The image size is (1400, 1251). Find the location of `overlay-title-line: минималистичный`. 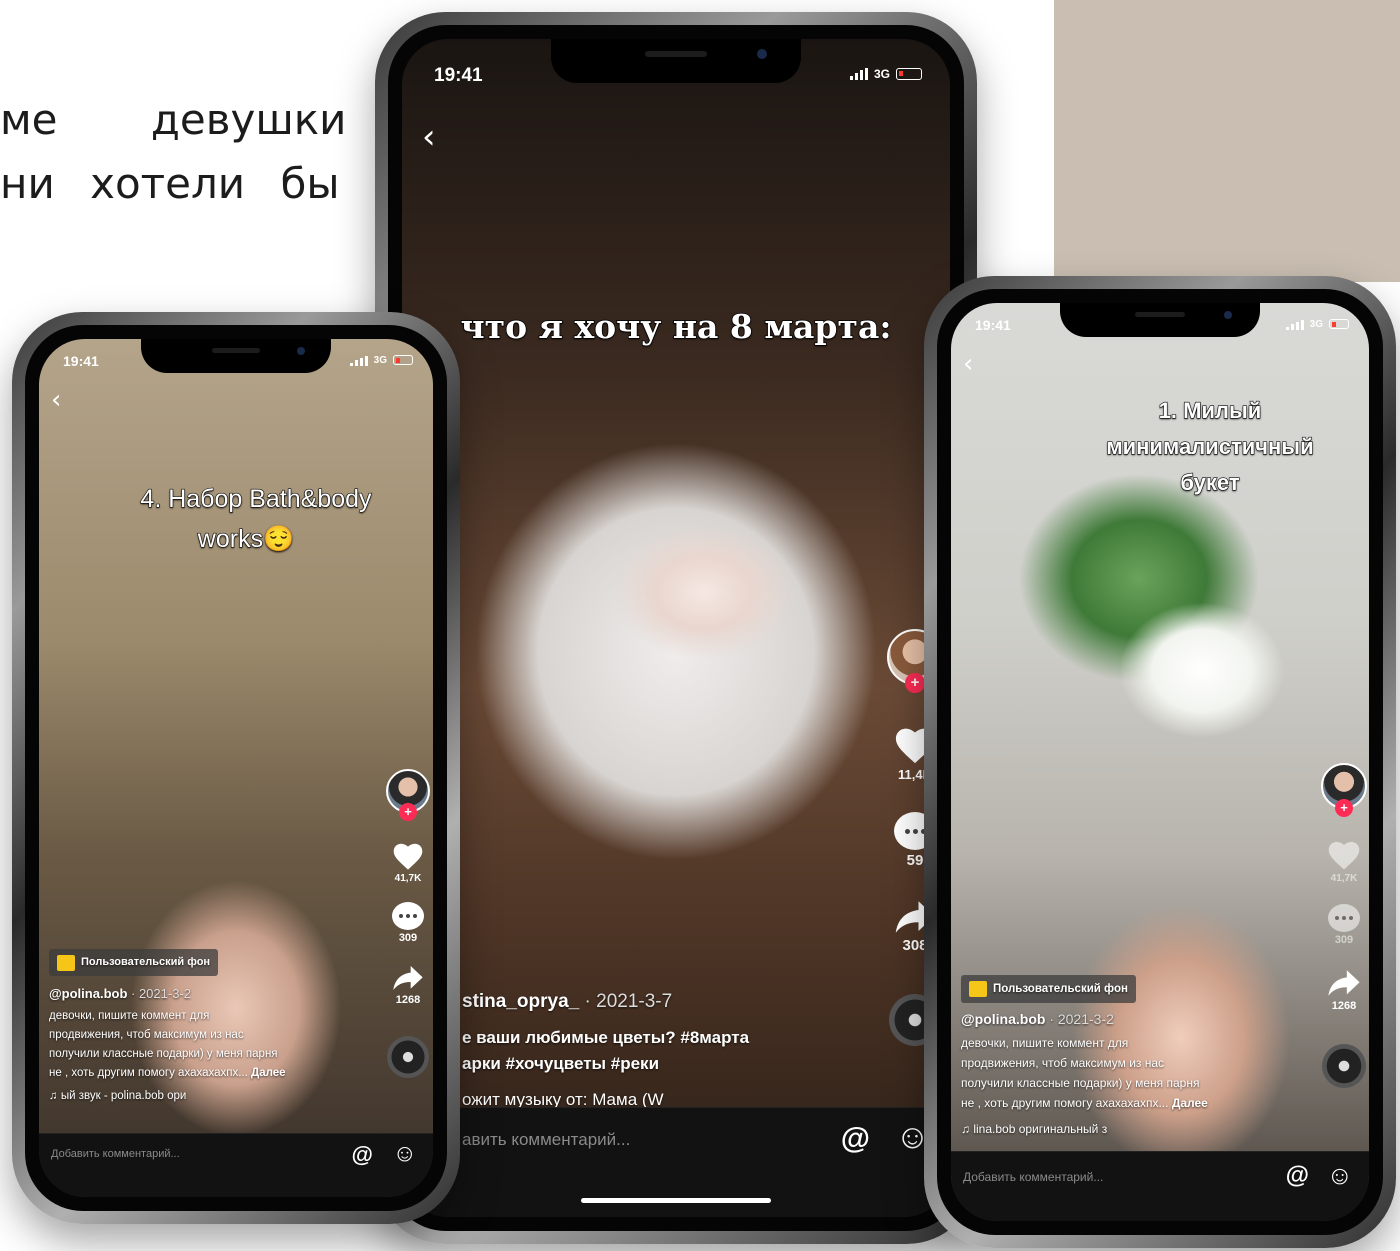

overlay-title-line: минималистичный is located at coordinates (1210, 446).